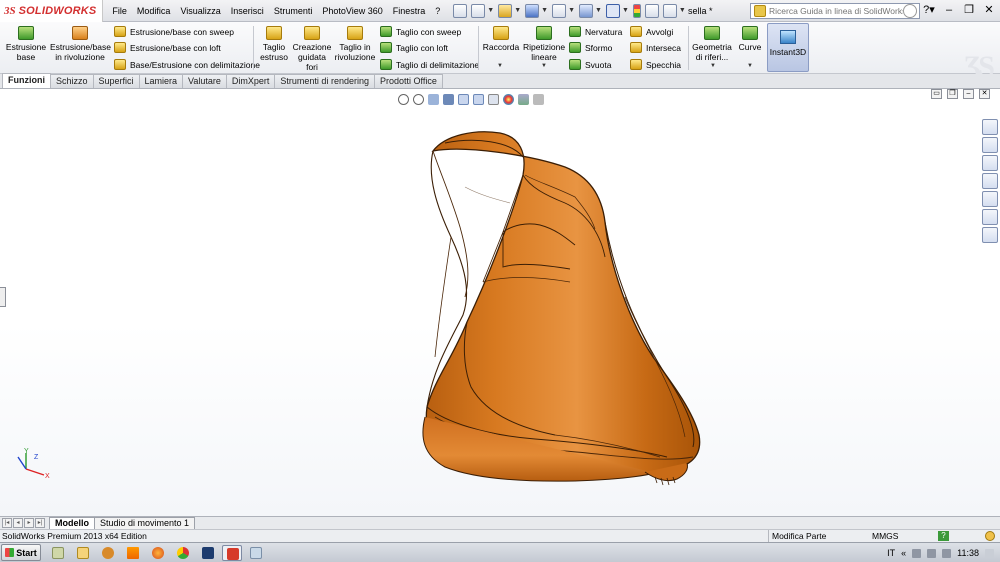 This screenshot has height=562, width=1000. Describe the element at coordinates (7, 523) in the screenshot. I see `first-tab-icon: |◂` at that location.